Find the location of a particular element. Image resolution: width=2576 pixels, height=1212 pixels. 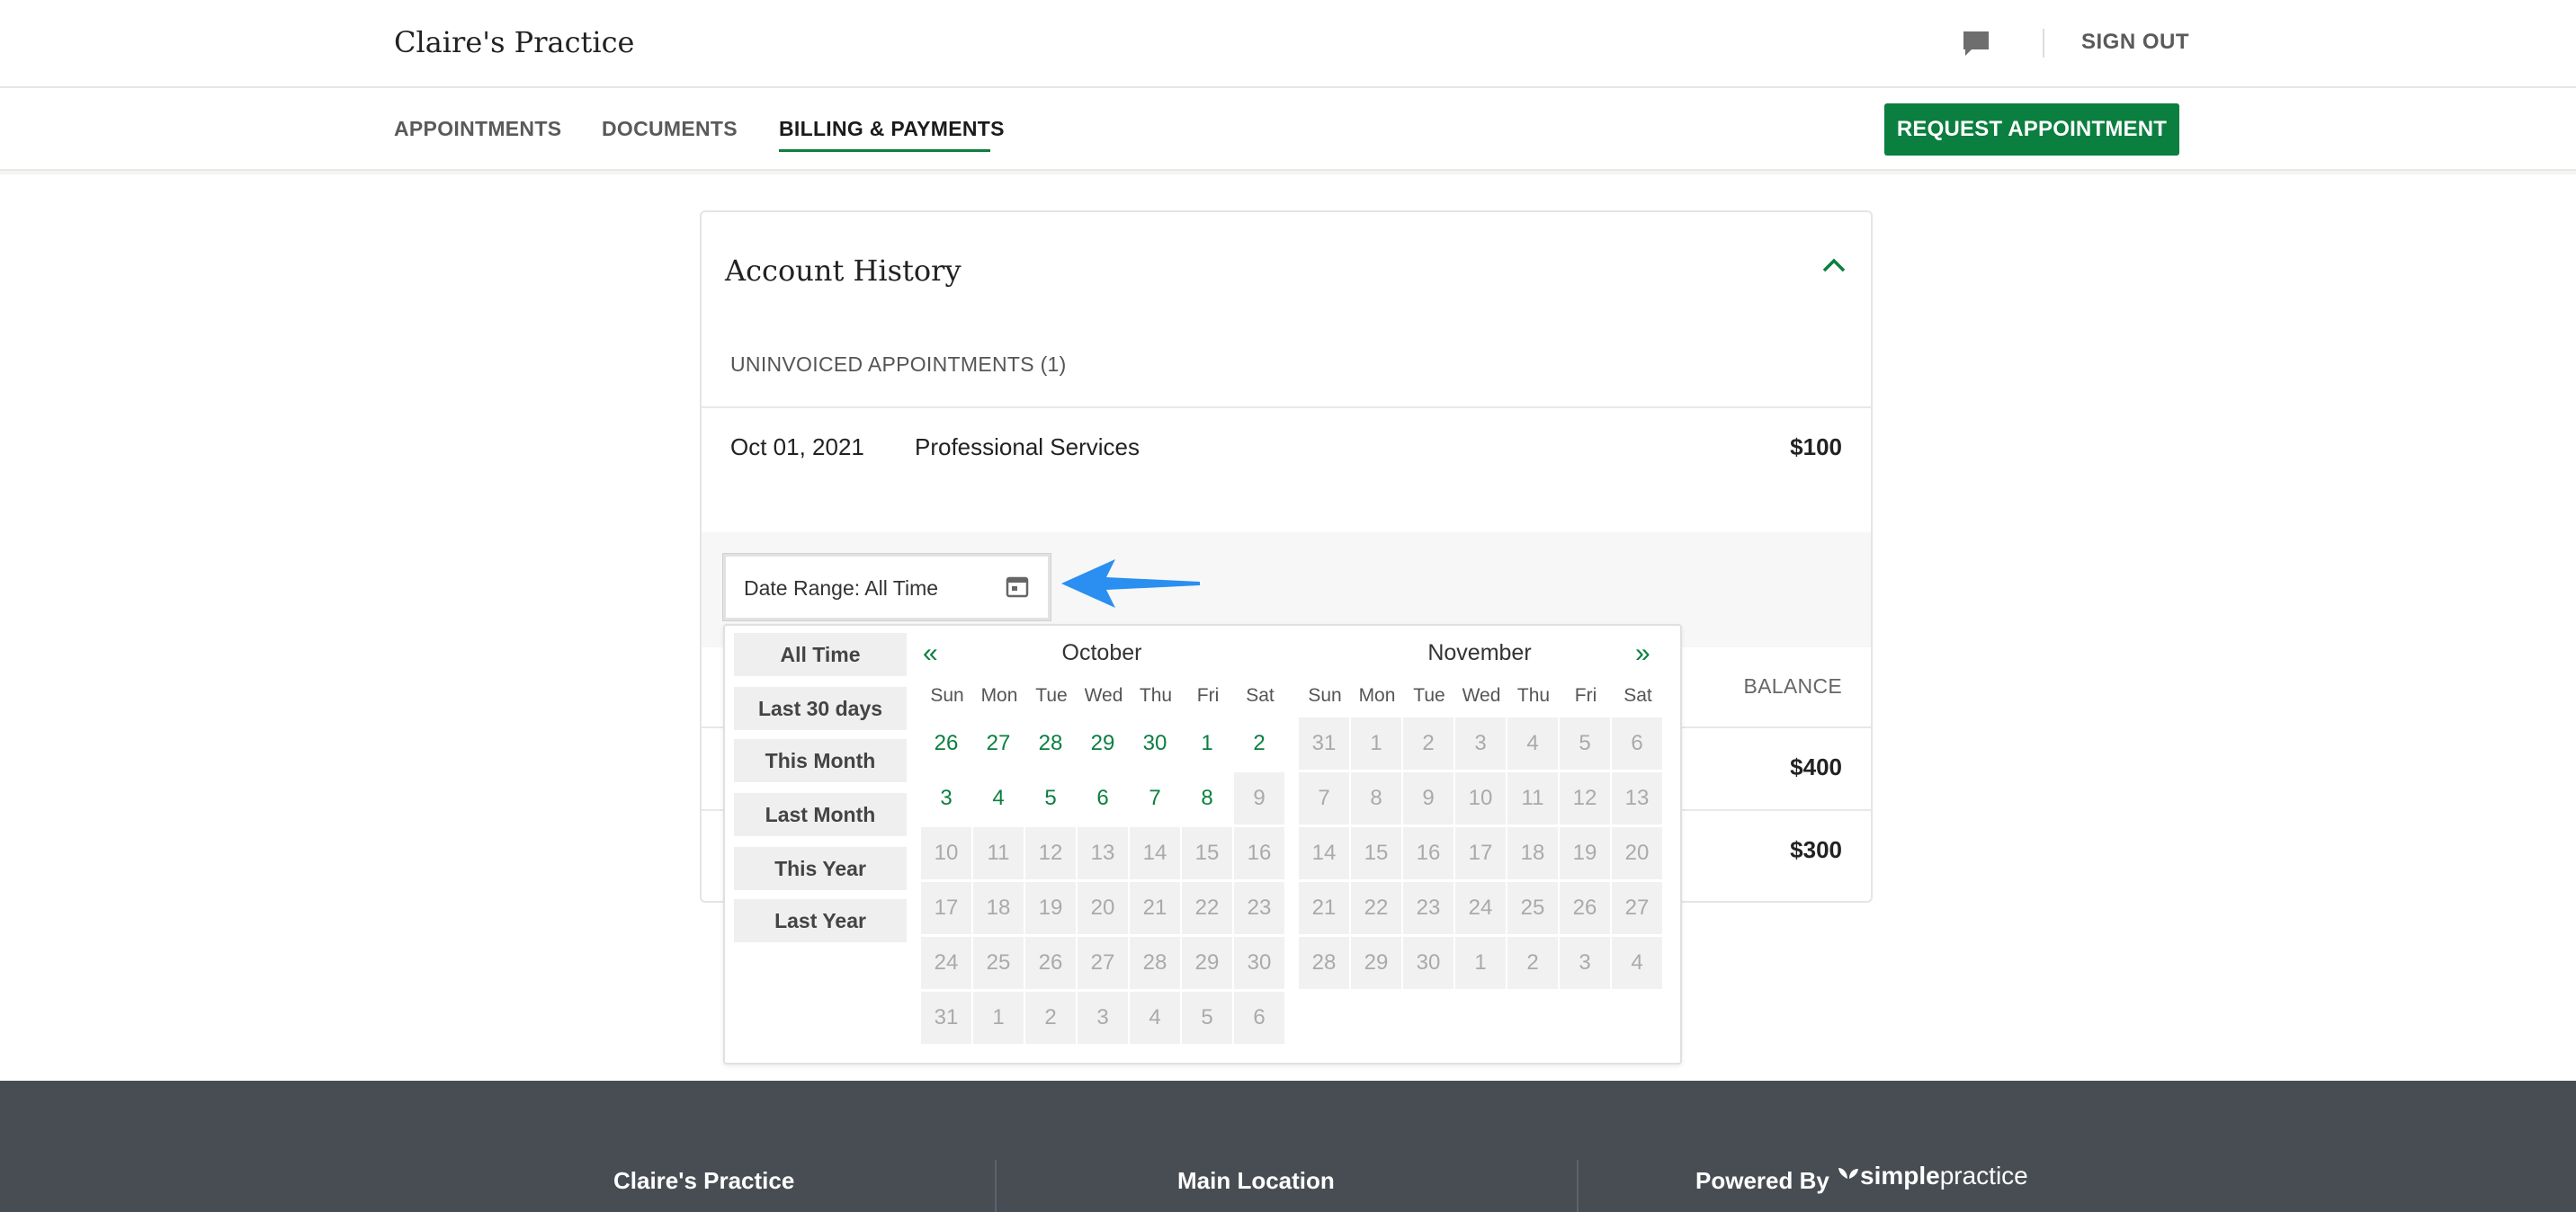

weekday-label: Sat is located at coordinates (1637, 695).